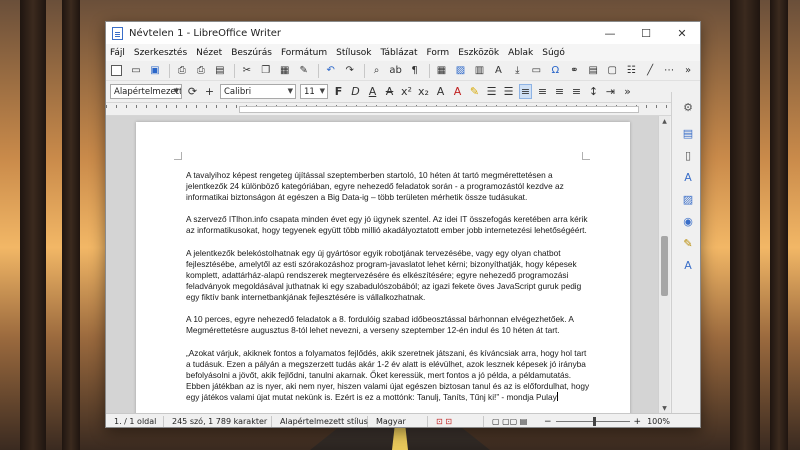 Image resolution: width=800 pixels, height=450 pixels. What do you see at coordinates (192, 91) in the screenshot?
I see `update-style-icon: ⟳` at bounding box center [192, 91].